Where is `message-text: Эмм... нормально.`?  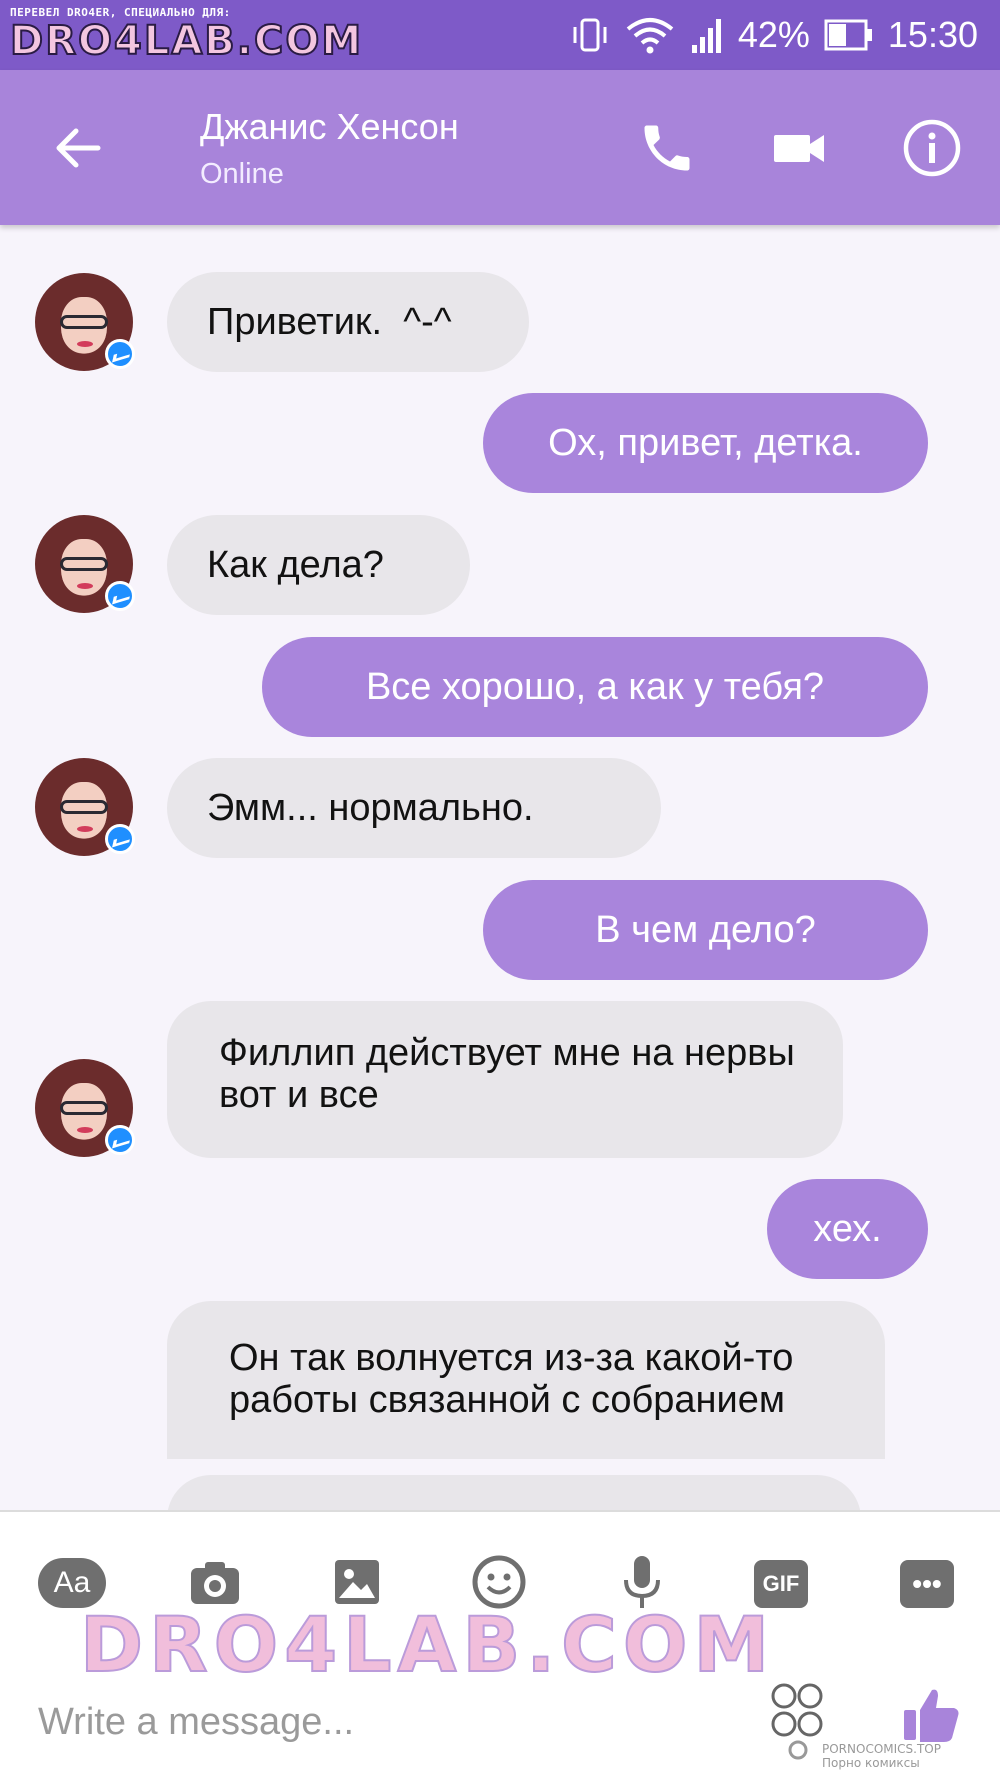
message-text: Эмм... нормально. is located at coordinates (370, 808).